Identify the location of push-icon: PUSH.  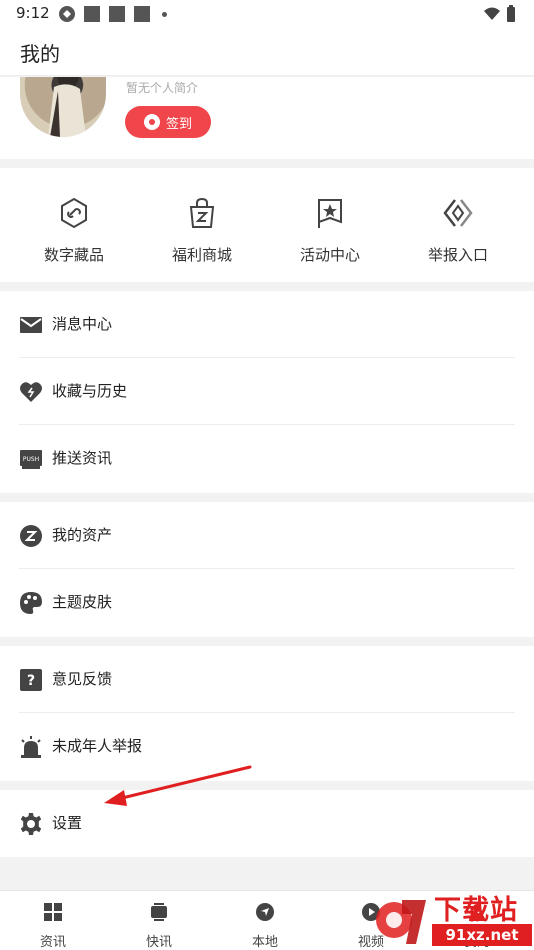
(31, 459).